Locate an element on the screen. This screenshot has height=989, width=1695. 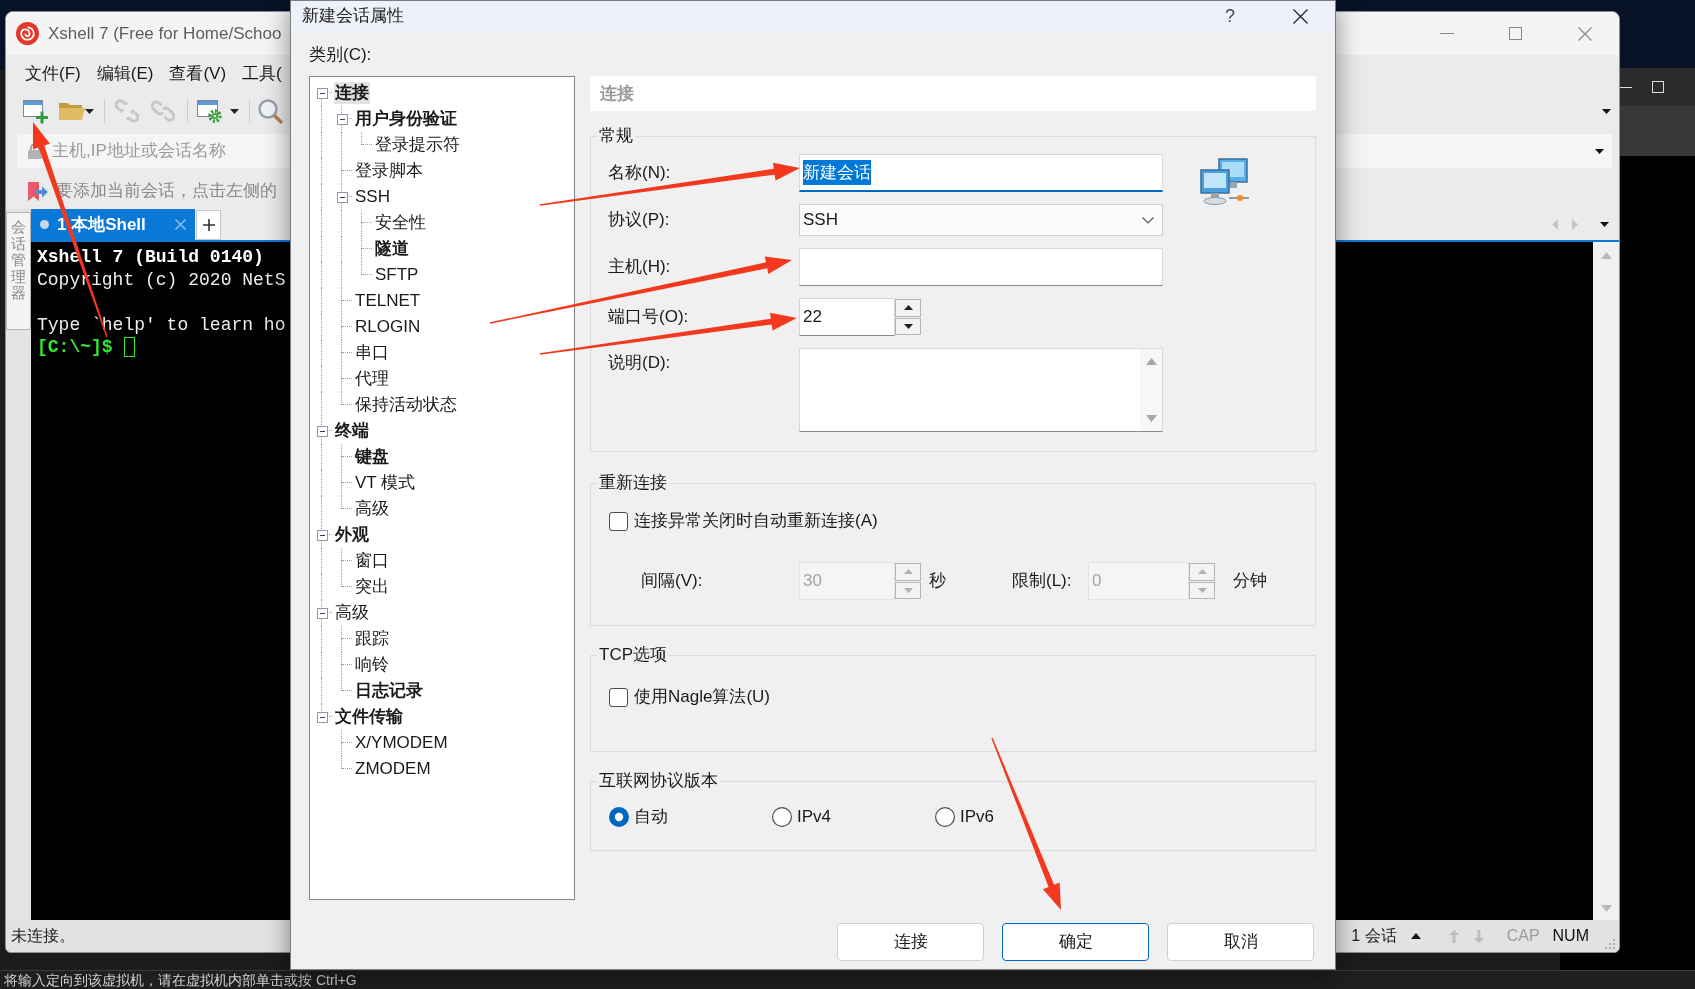
close-icon is located at coordinates (1300, 16).